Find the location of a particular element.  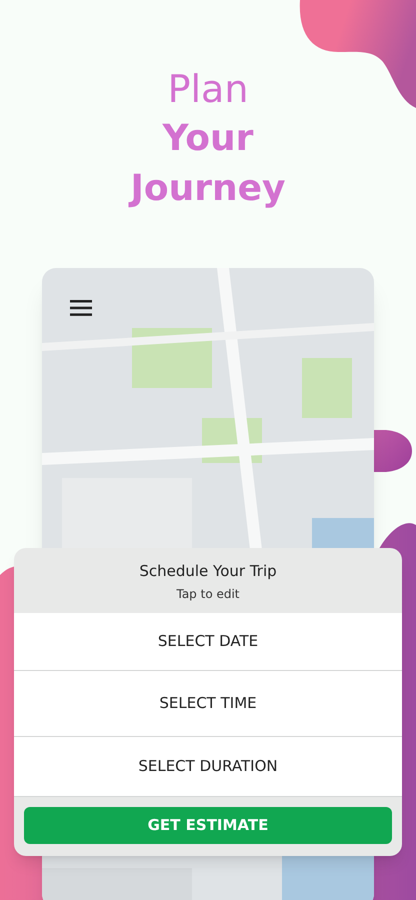

card-subtitle: Tap to edit is located at coordinates (208, 594).